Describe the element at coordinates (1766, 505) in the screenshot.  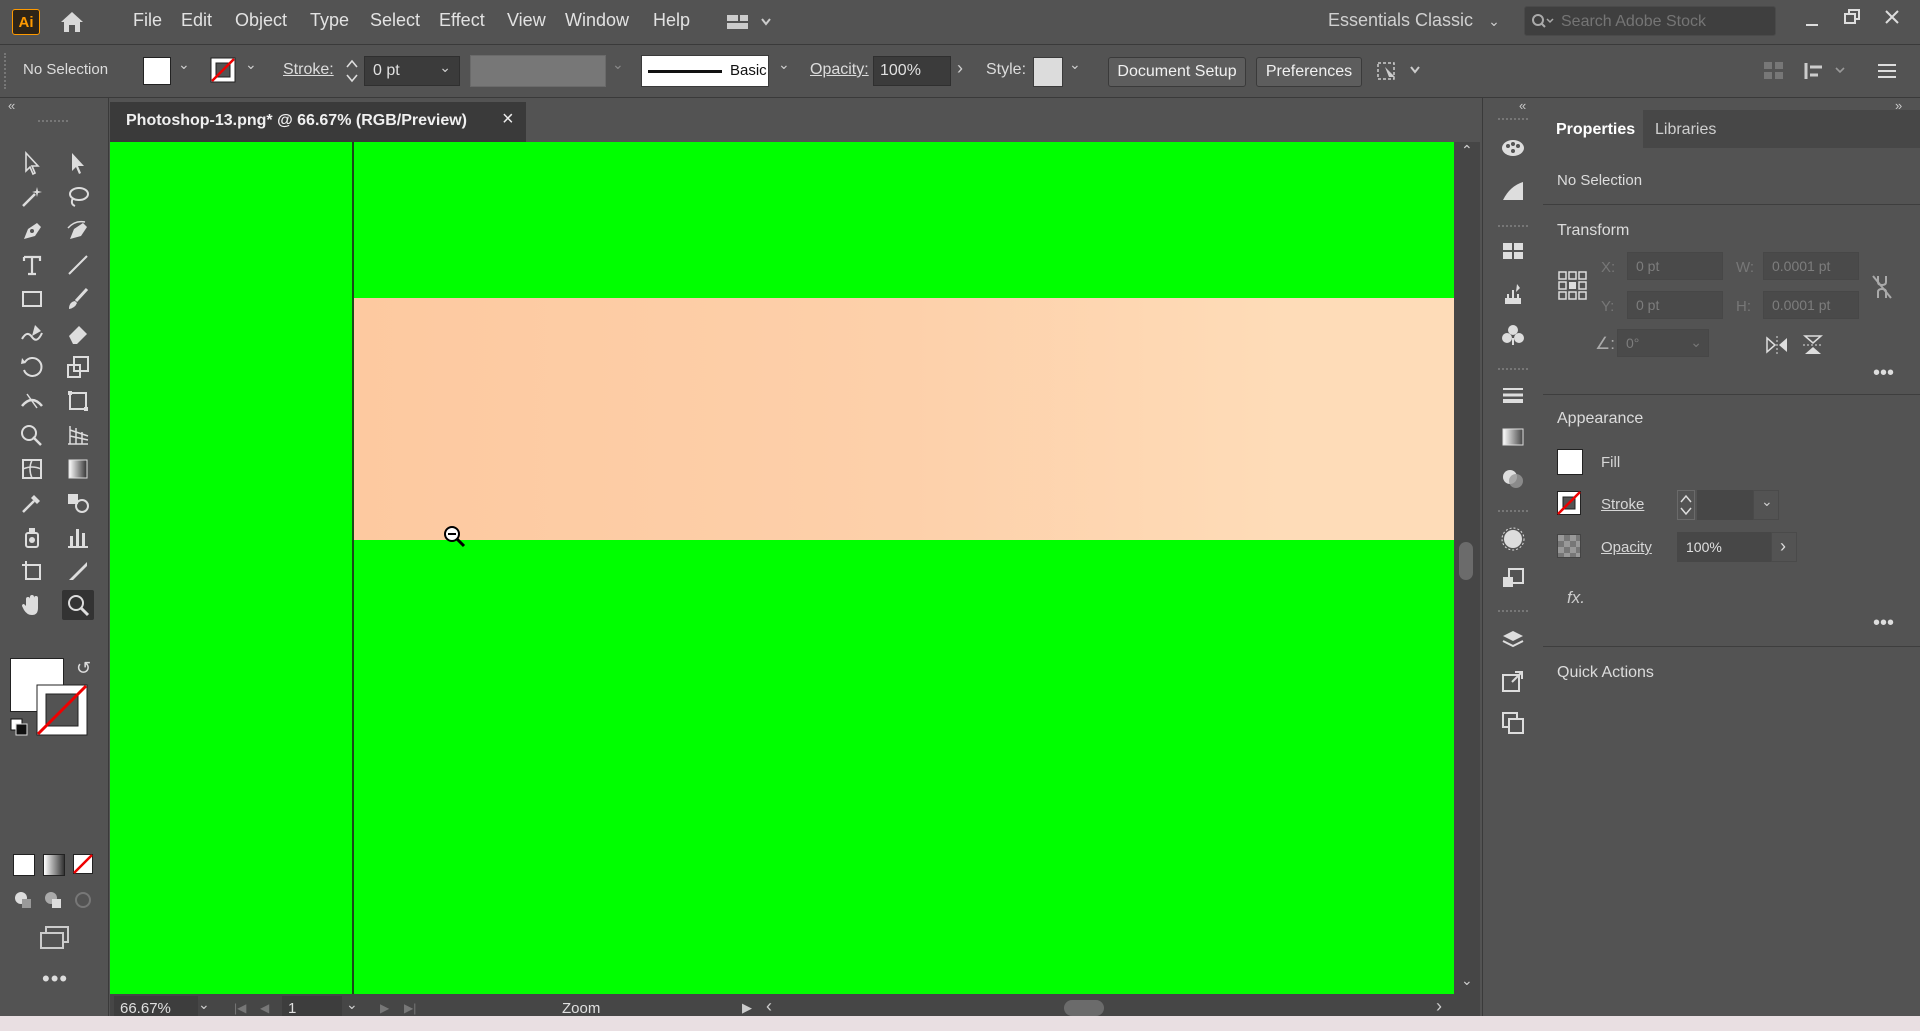
I see `stroke-weight-dropdown-icon: ⌄` at that location.